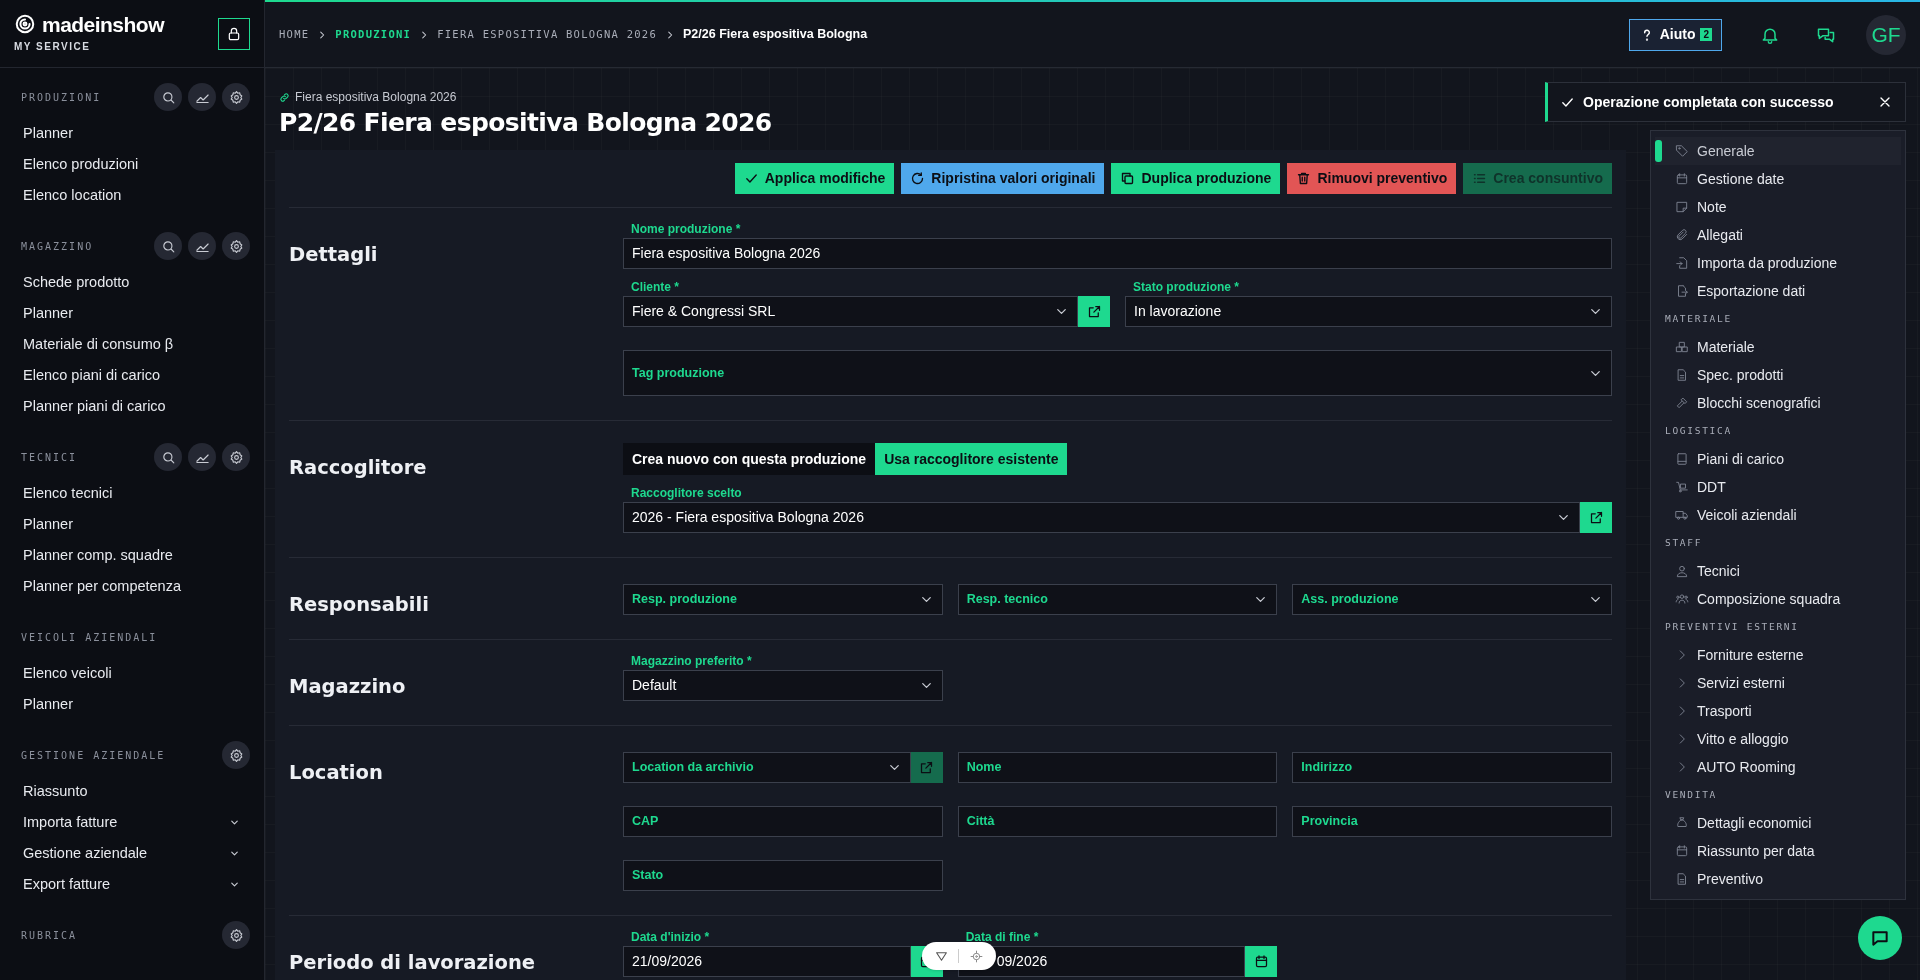 Image resolution: width=1920 pixels, height=980 pixels. Describe the element at coordinates (132, 586) in the screenshot. I see `sidebar-item: Planner per competenza` at that location.